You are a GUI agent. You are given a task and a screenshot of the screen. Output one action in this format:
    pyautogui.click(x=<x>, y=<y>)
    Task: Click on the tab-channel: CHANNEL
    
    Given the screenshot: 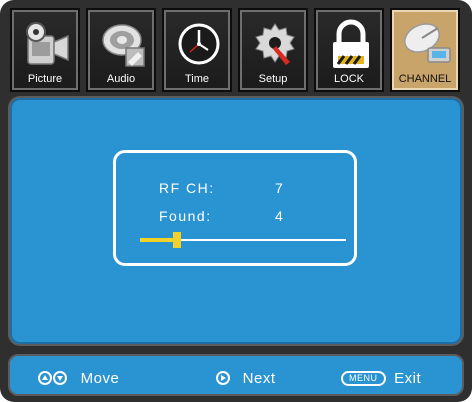 What is the action you would take?
    pyautogui.click(x=425, y=50)
    